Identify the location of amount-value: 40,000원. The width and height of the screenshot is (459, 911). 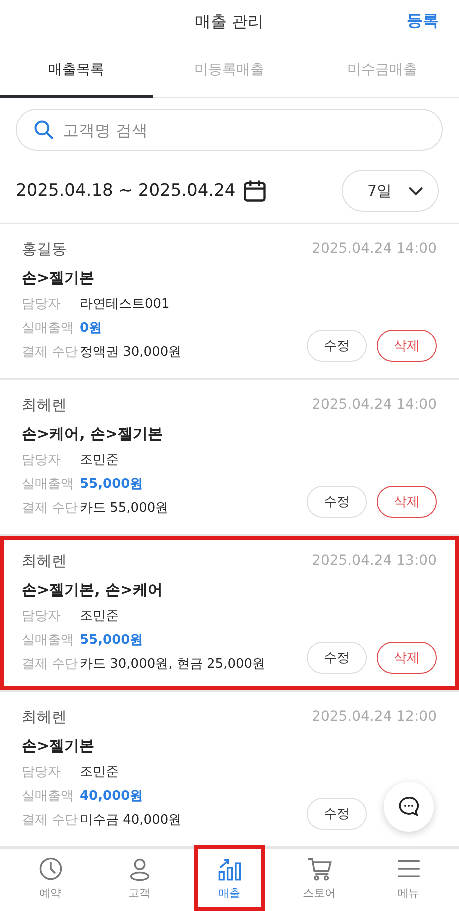
(112, 796).